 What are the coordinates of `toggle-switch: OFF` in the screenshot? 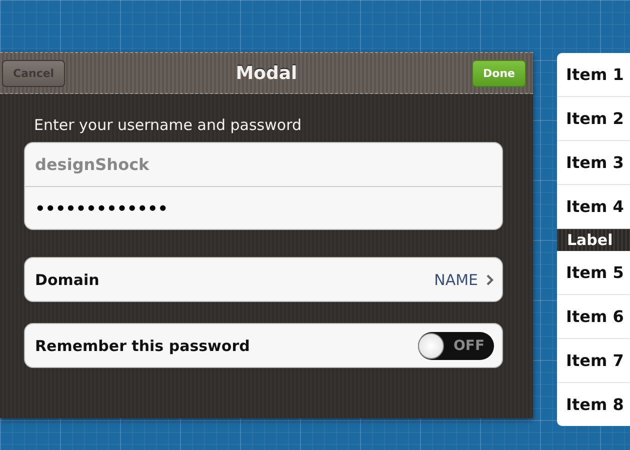 It's located at (456, 346).